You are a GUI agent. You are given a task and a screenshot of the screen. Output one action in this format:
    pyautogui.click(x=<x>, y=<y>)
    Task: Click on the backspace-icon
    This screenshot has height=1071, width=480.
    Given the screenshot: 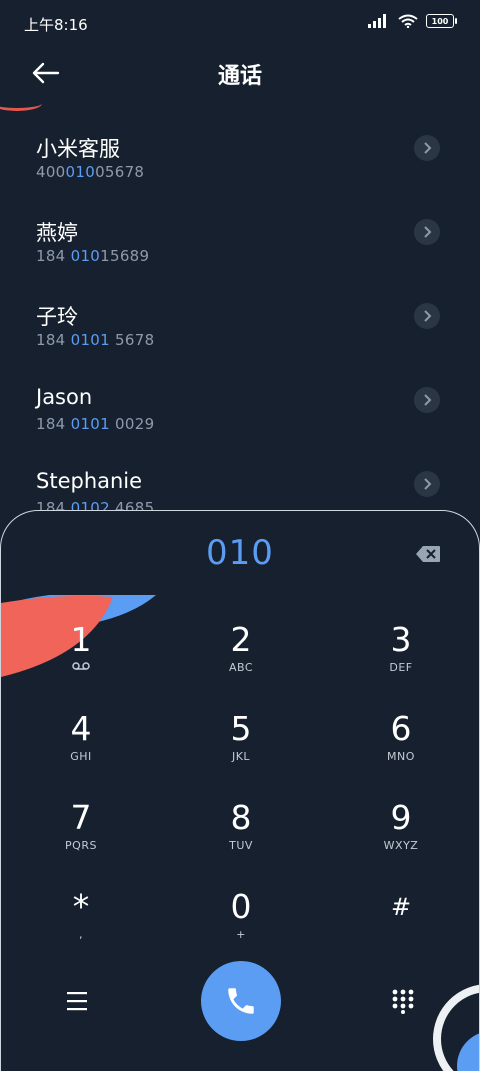 What is the action you would take?
    pyautogui.click(x=428, y=554)
    